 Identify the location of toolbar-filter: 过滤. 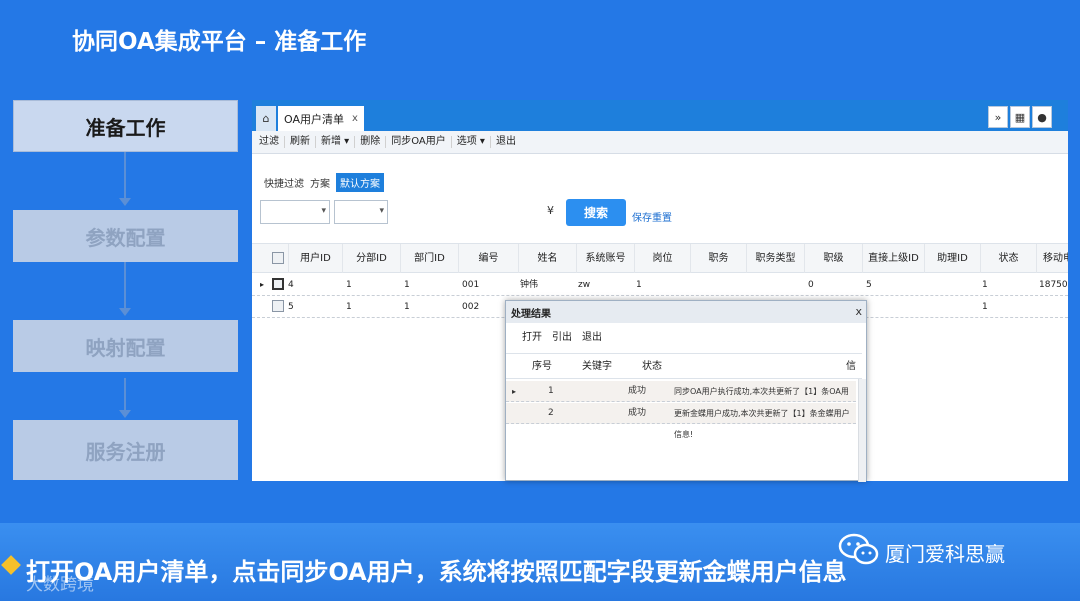
(269, 142).